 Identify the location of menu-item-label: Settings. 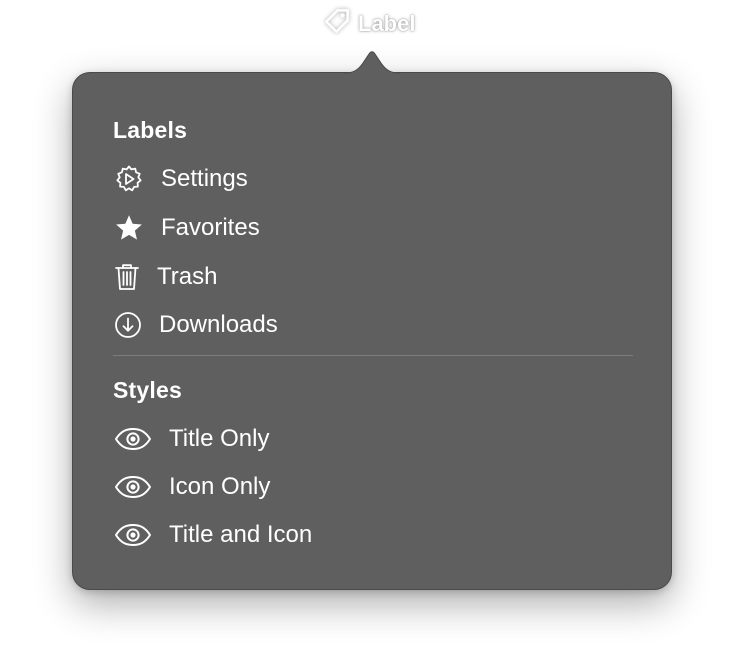
(204, 178).